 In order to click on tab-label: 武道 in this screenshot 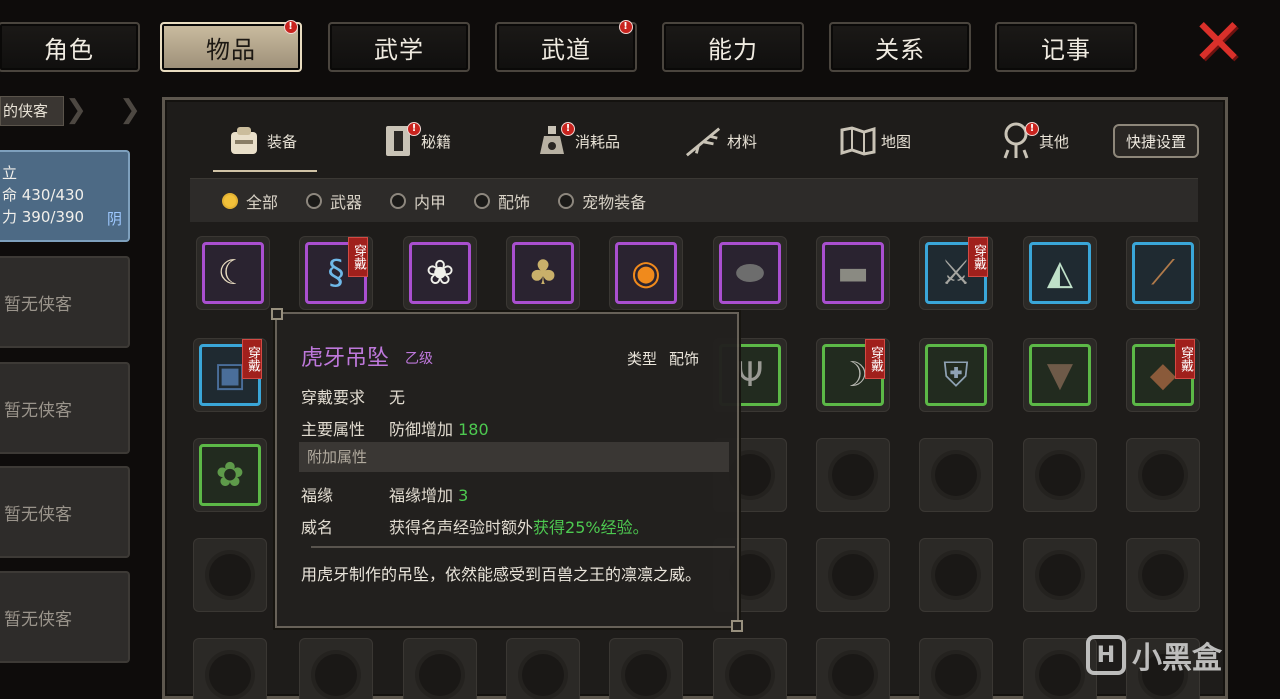, I will do `click(566, 49)`.